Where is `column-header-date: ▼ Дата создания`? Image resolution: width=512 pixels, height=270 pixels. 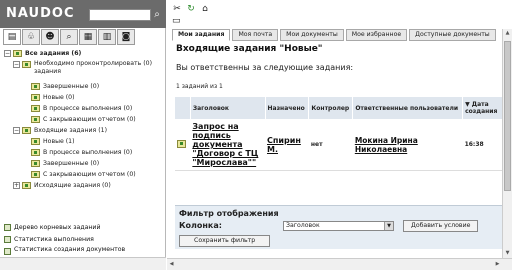 column-header-date: ▼ Дата создания is located at coordinates (484, 108).